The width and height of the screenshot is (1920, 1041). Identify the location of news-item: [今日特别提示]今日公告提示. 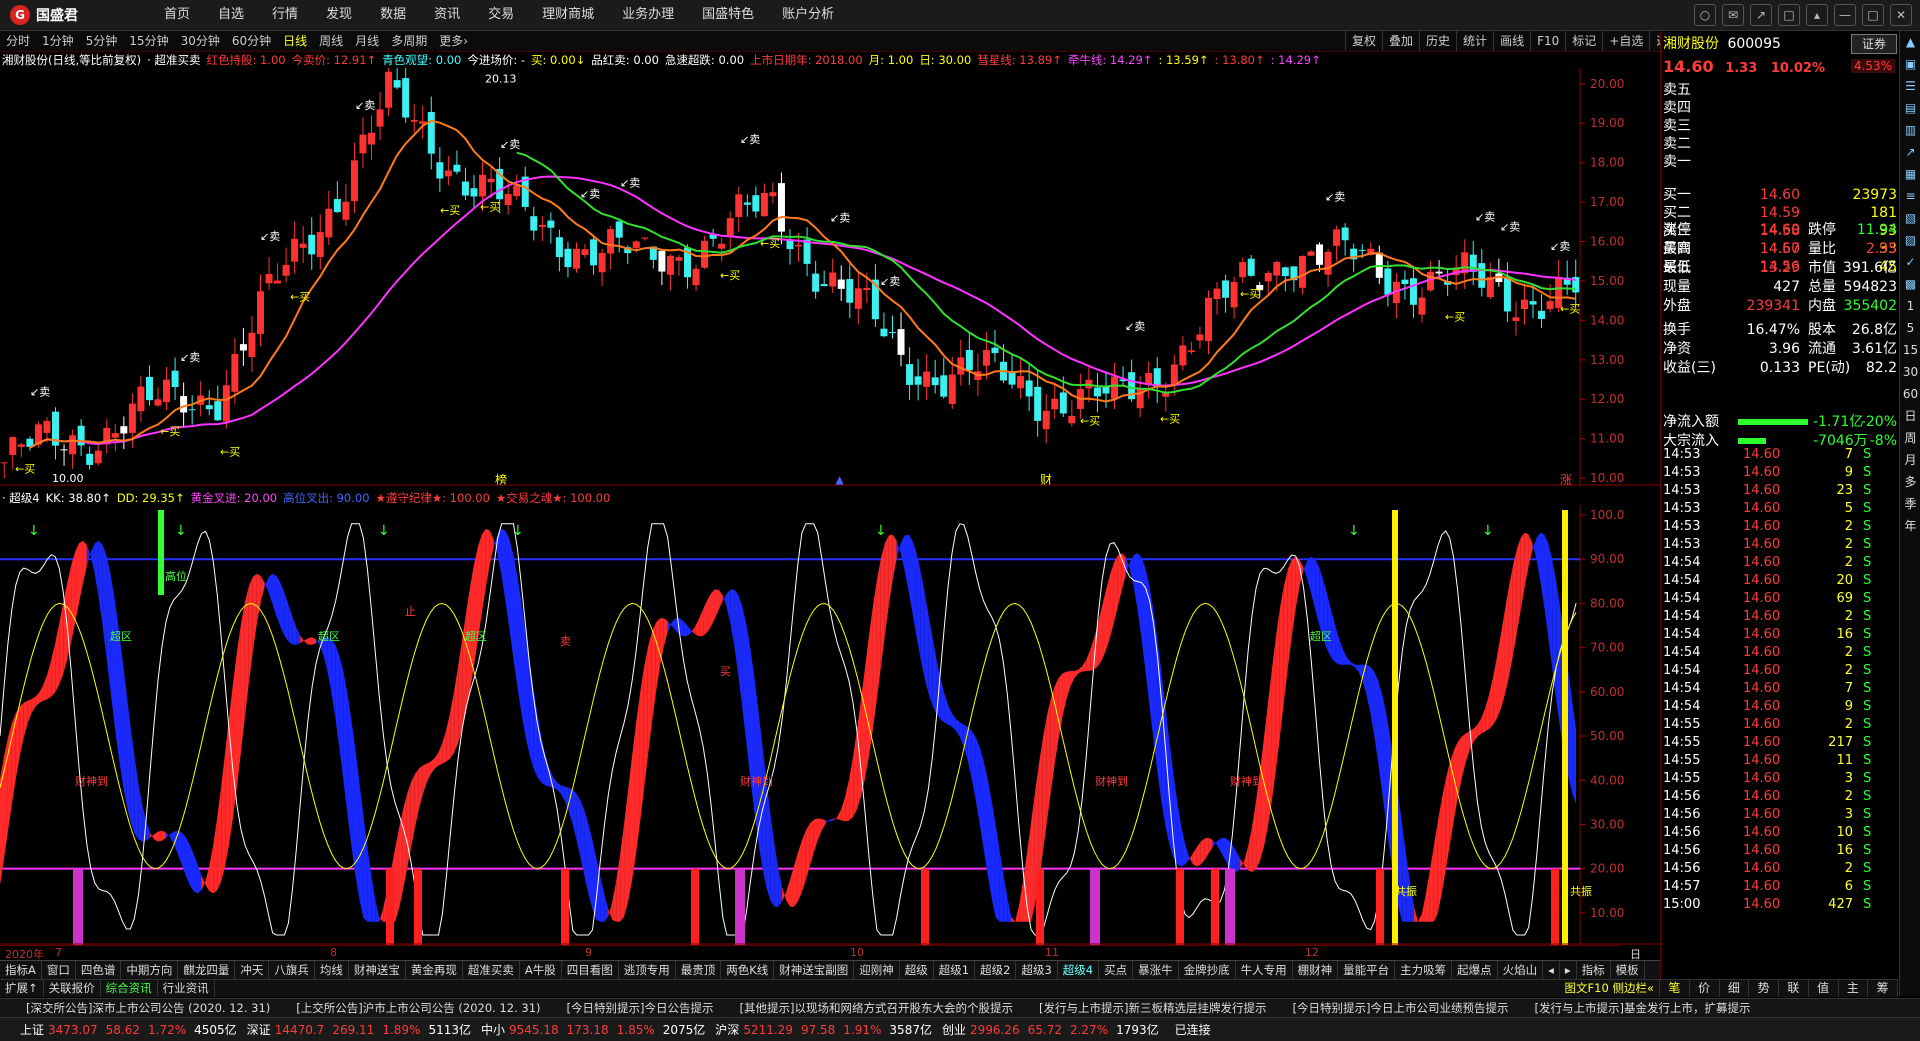
(640, 1008).